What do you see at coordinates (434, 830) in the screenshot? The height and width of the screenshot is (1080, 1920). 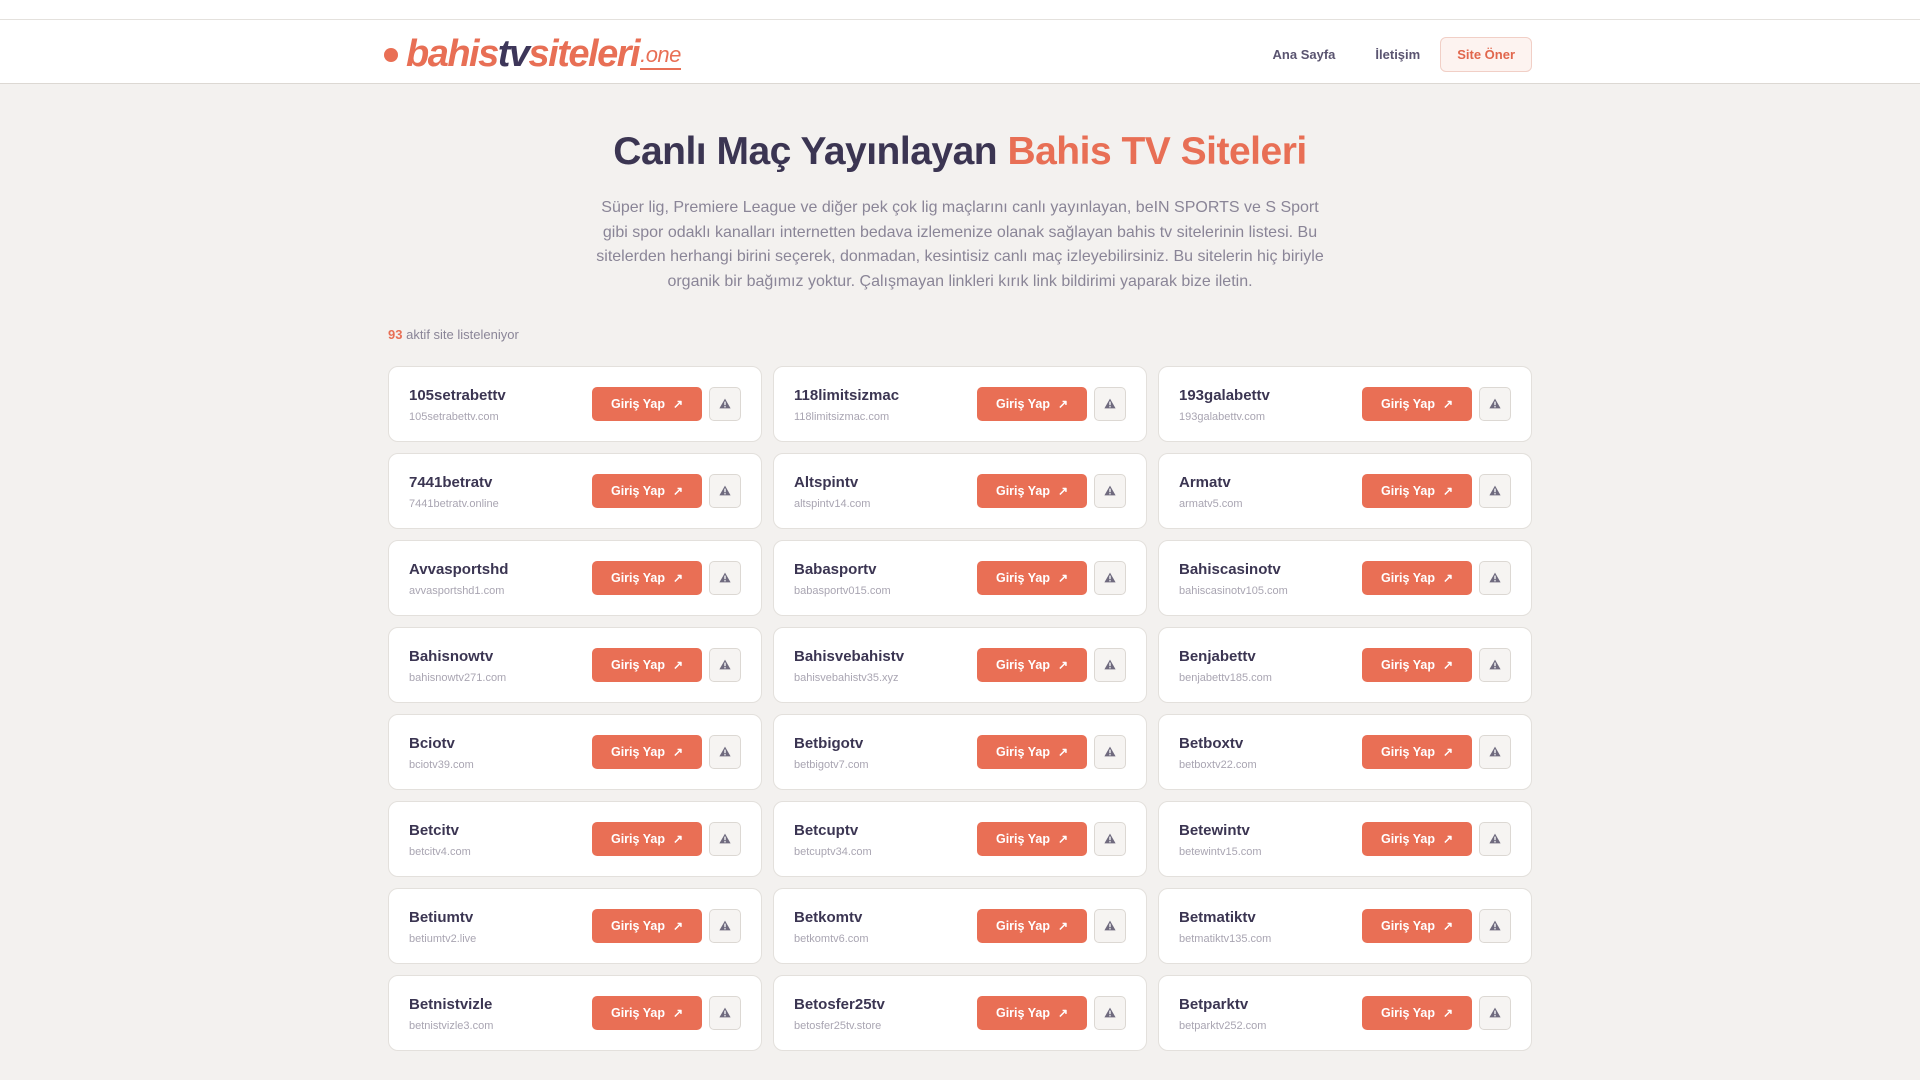 I see `site-name: Betcitv` at bounding box center [434, 830].